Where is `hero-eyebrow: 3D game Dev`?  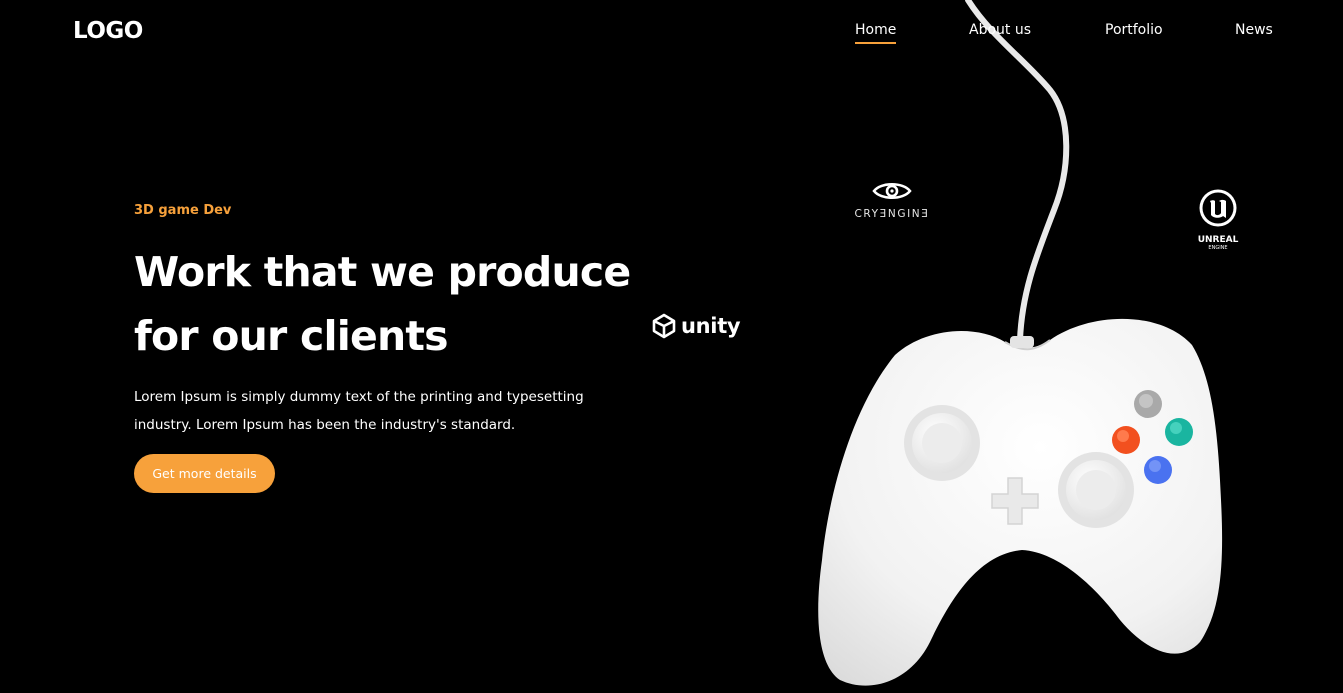 hero-eyebrow: 3D game Dev is located at coordinates (183, 210).